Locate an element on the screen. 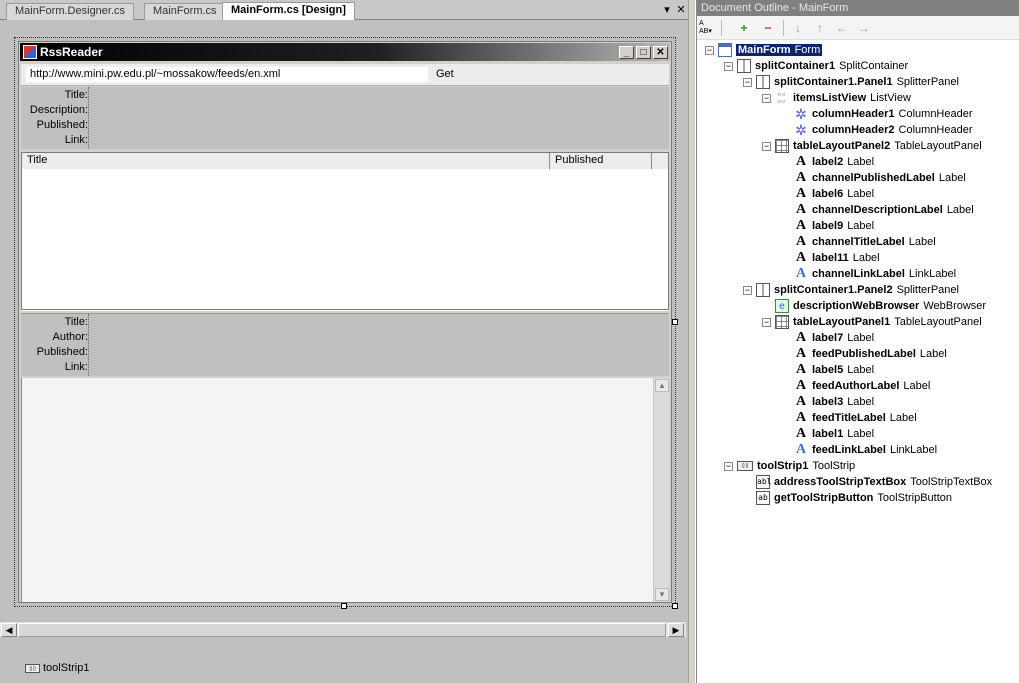 The width and height of the screenshot is (1019, 683). outline-node-splitContainer1: − splitContainer1 SplitContainer is located at coordinates (816, 66).